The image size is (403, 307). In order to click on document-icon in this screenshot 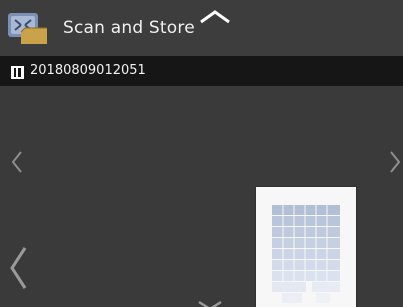, I will do `click(17, 71)`.